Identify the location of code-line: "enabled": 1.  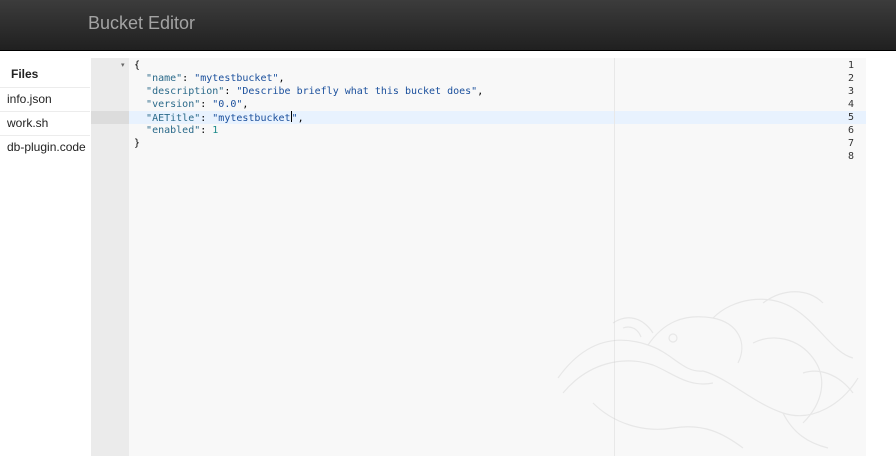
(182, 130).